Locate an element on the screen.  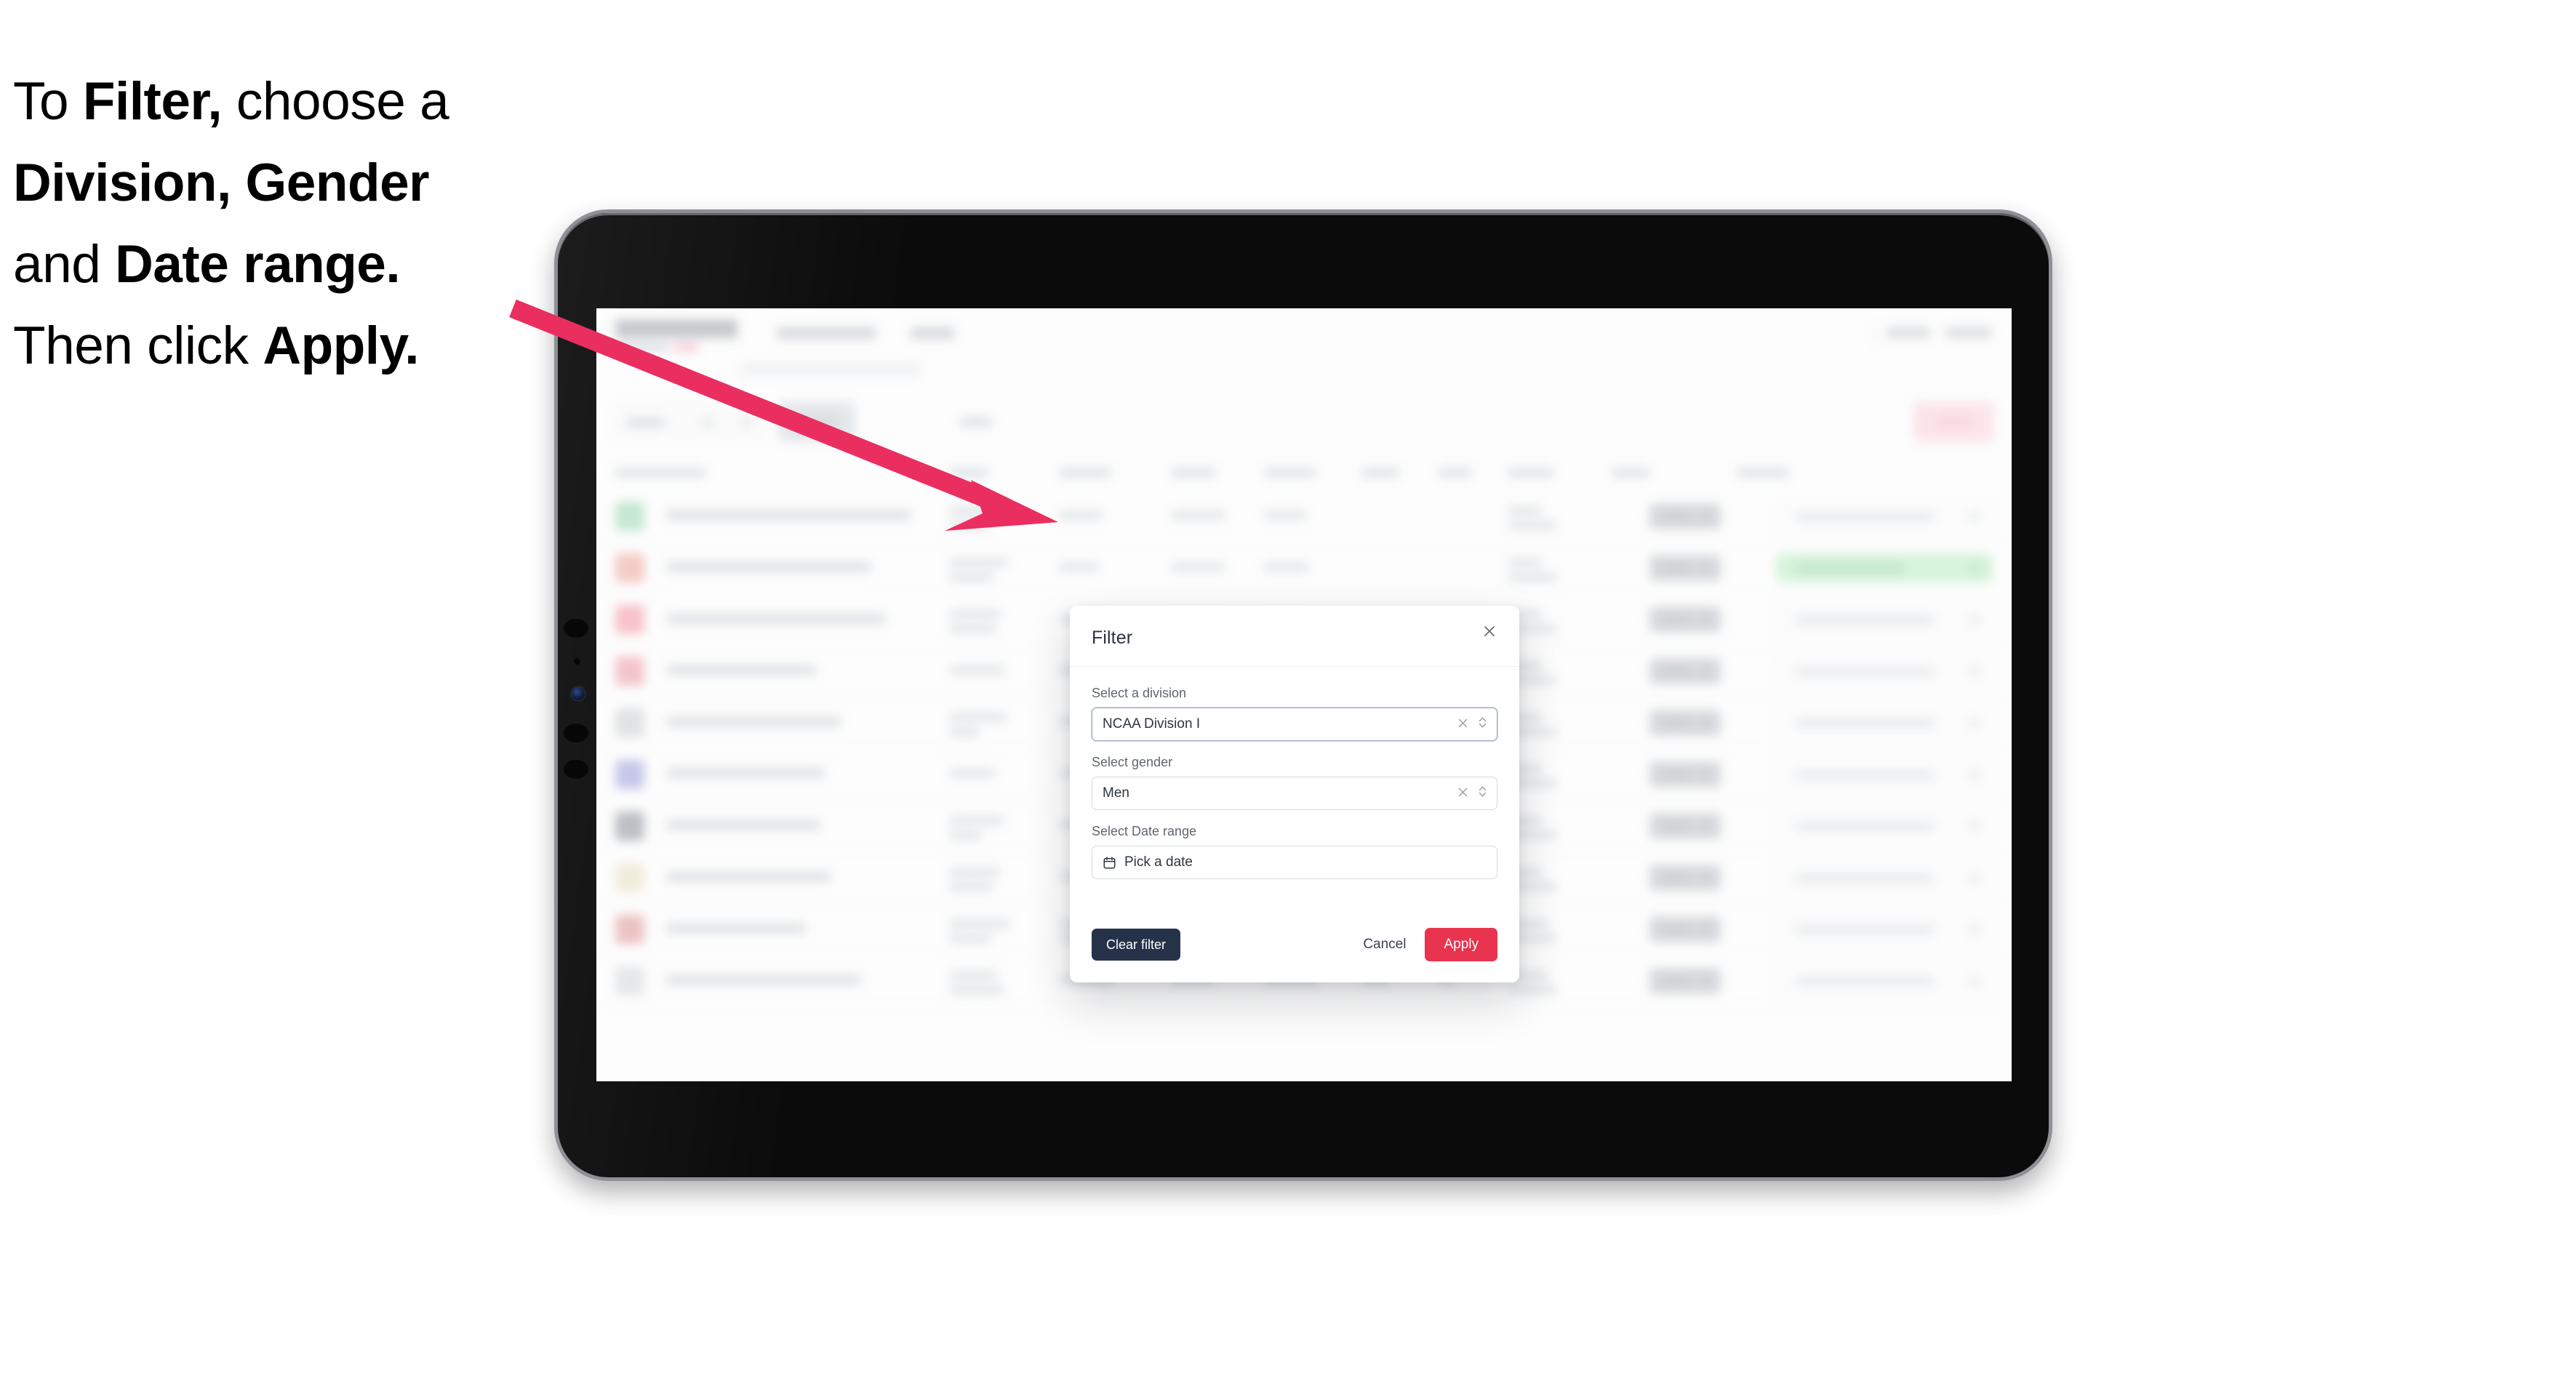
division-label: Select a division is located at coordinates (1139, 693).